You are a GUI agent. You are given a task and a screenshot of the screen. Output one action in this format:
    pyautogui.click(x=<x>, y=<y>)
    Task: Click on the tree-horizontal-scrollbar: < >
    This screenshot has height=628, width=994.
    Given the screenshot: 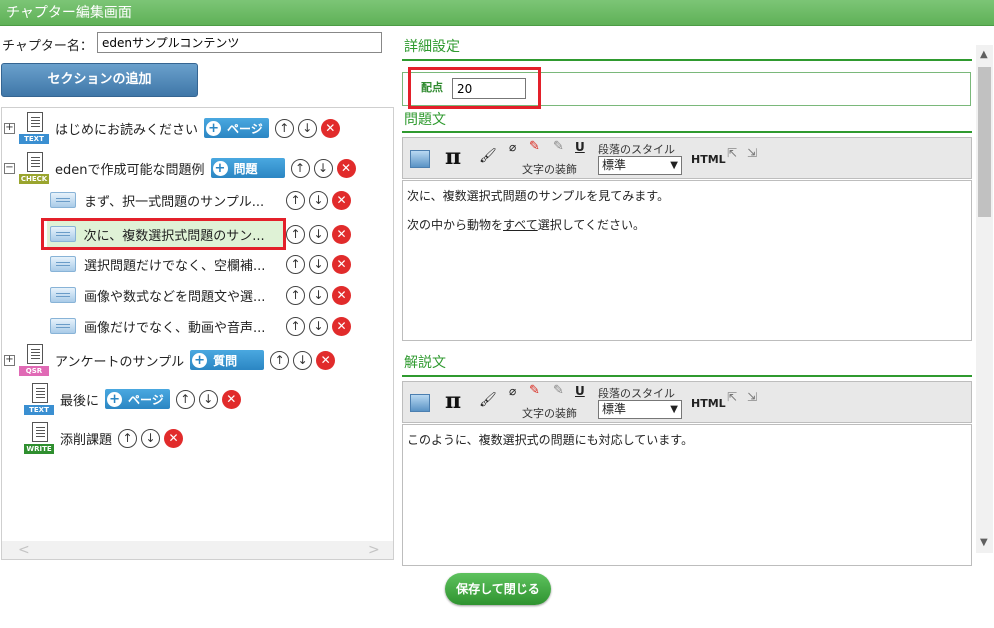 What is the action you would take?
    pyautogui.click(x=197, y=550)
    